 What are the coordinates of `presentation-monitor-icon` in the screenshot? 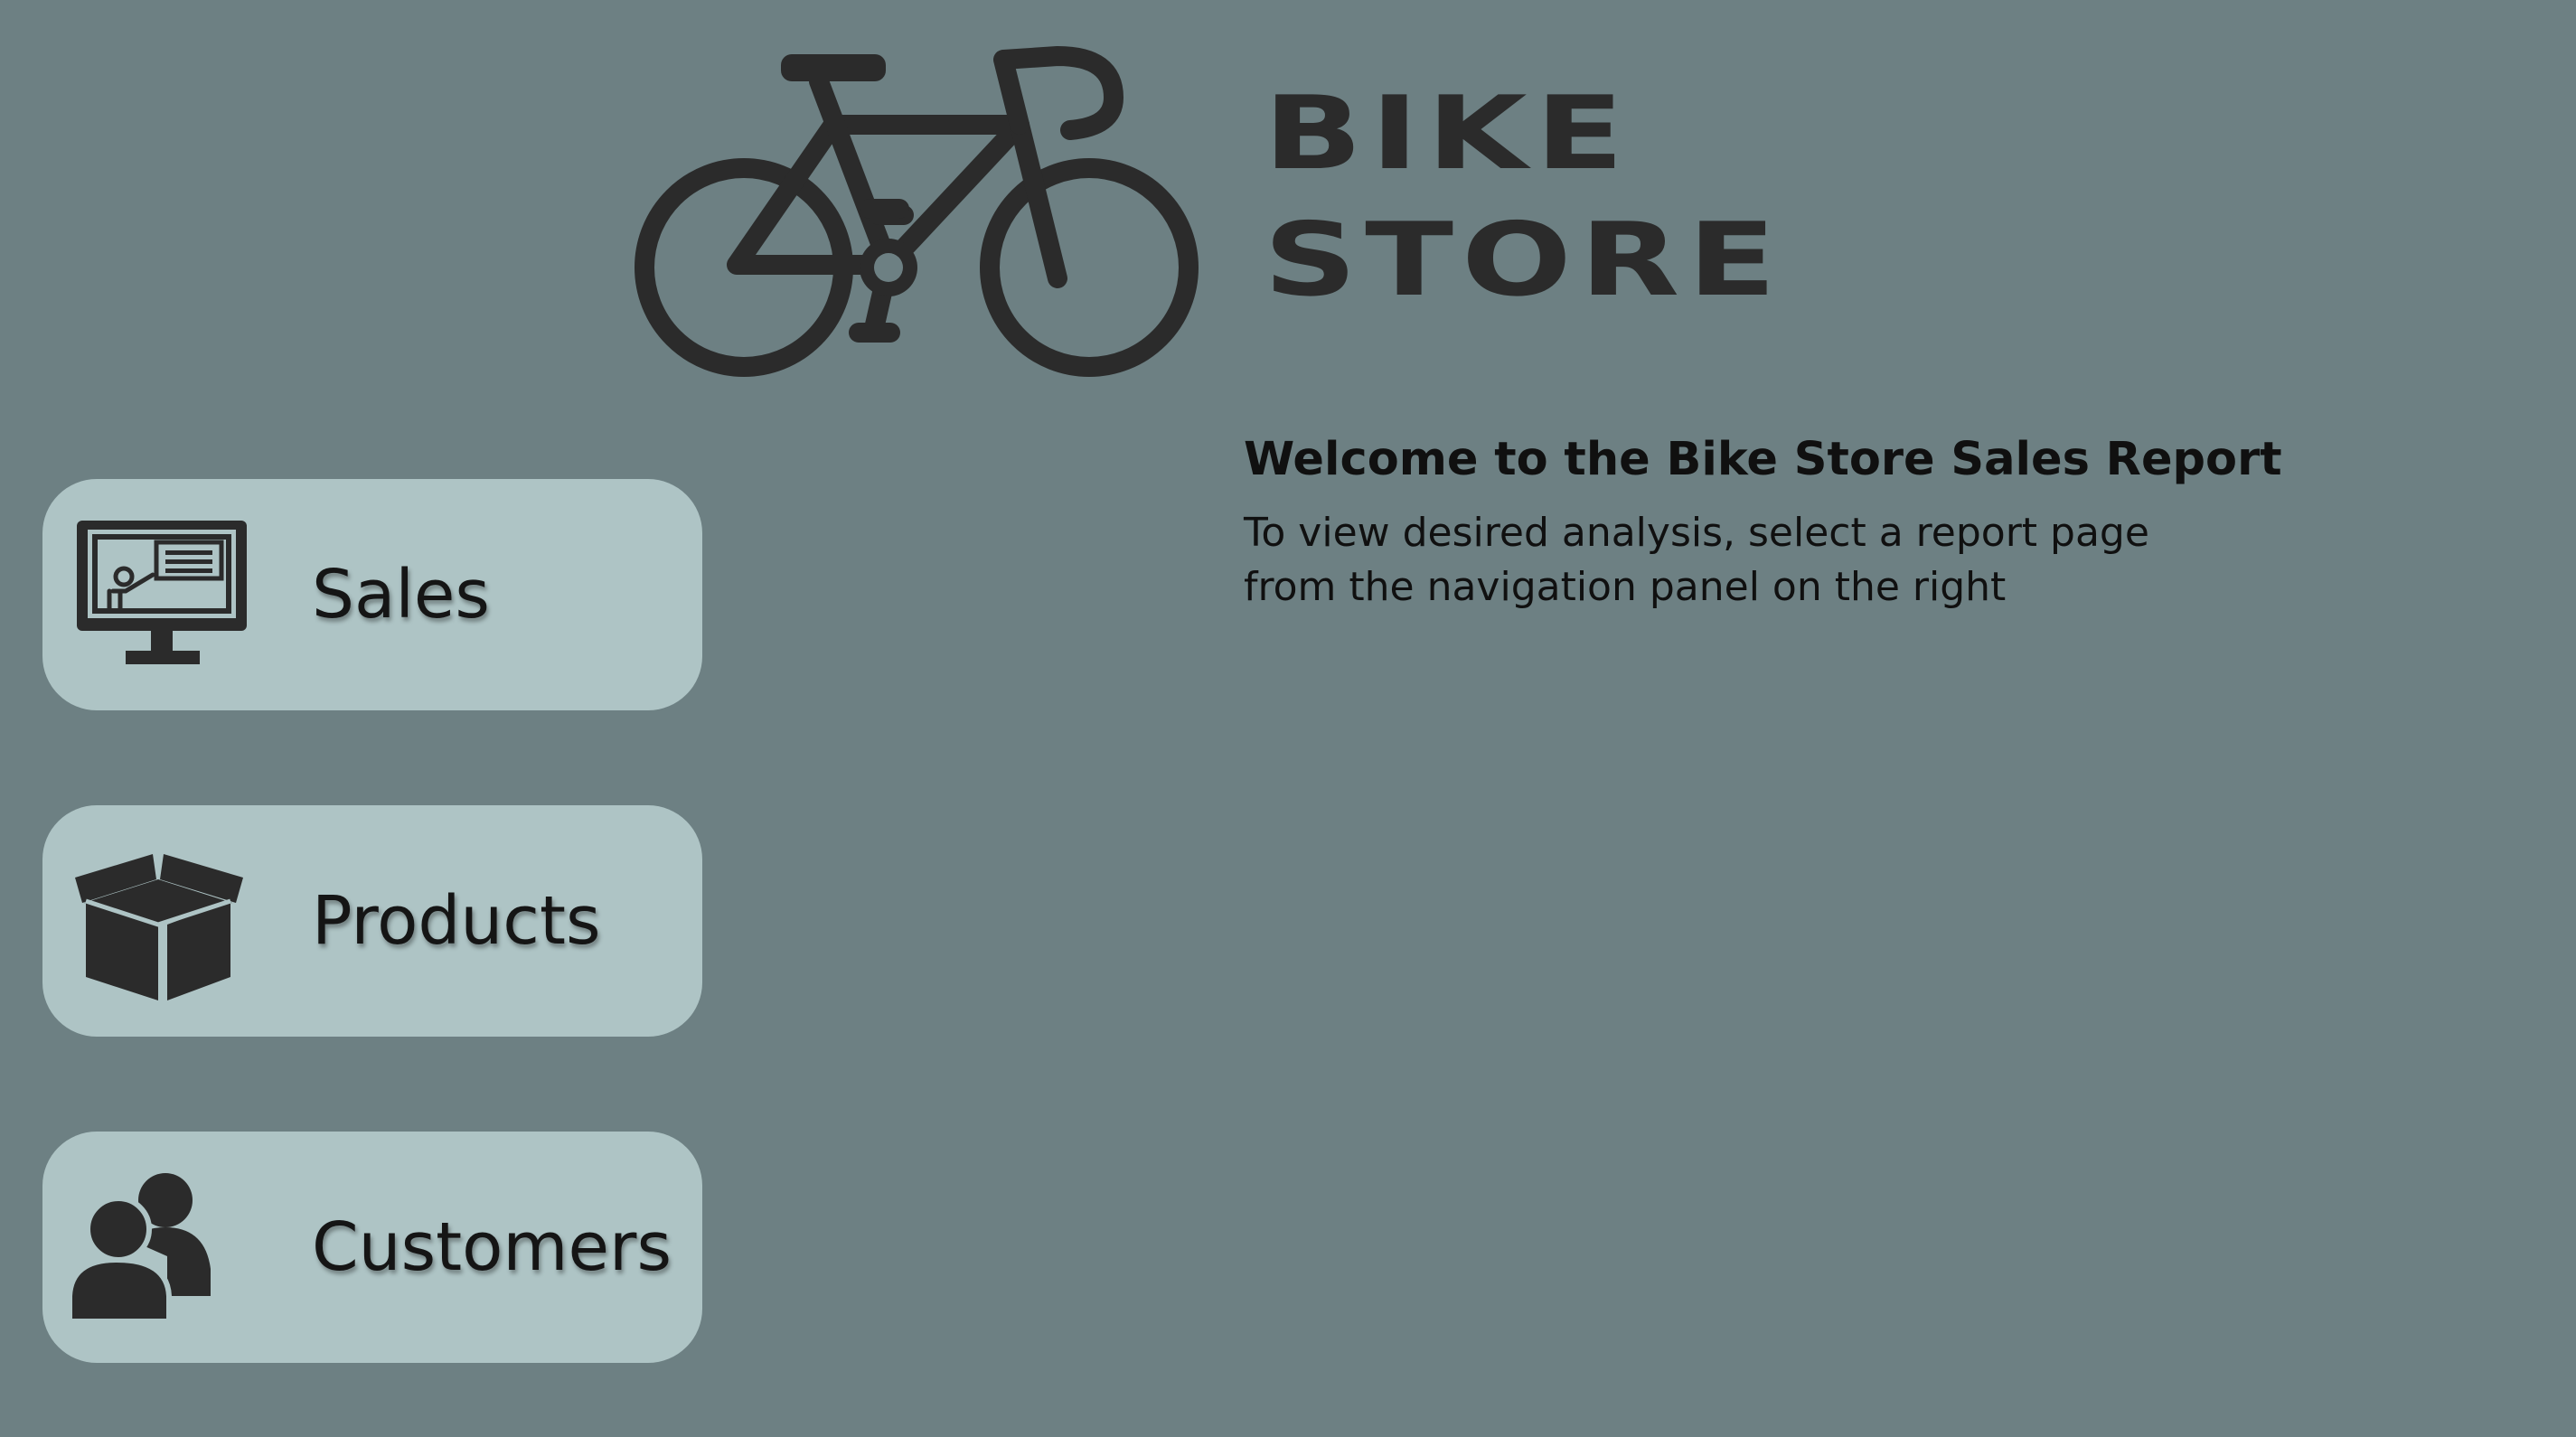 It's located at (162, 592).